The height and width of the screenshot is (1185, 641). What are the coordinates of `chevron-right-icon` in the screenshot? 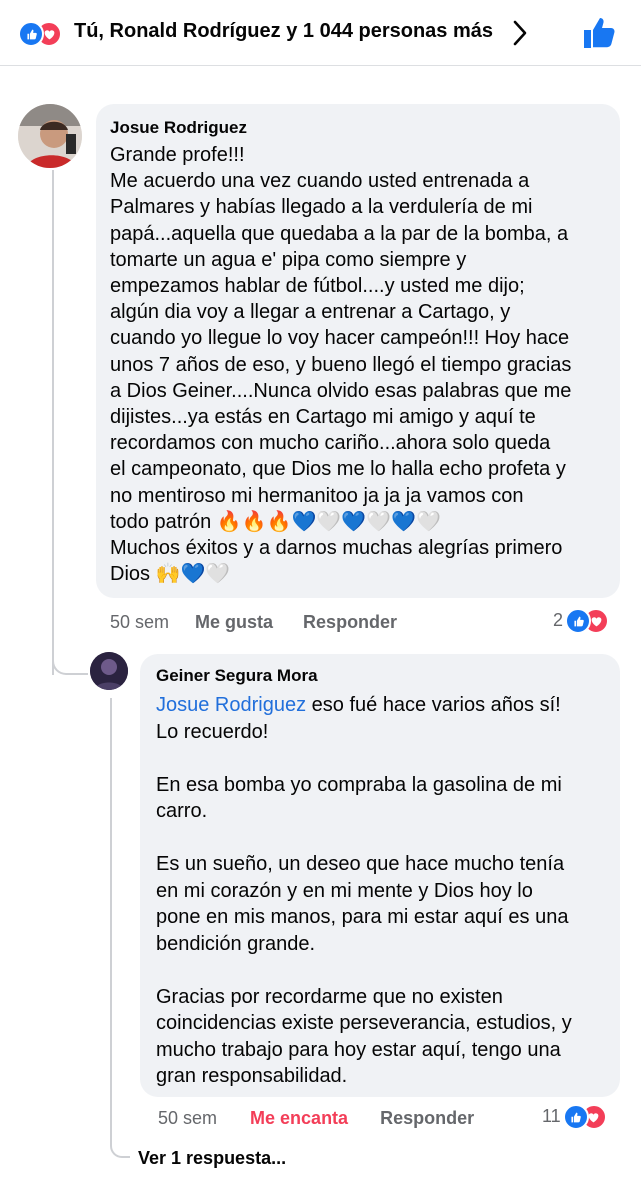 It's located at (520, 33).